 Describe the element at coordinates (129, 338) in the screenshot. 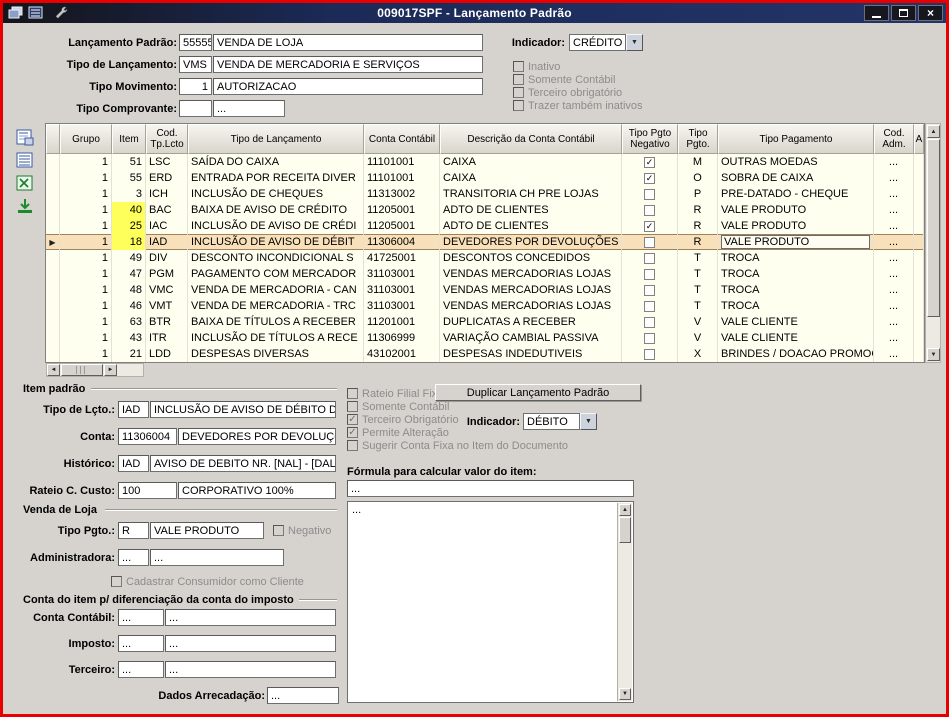

I see `cell-item: 43` at that location.